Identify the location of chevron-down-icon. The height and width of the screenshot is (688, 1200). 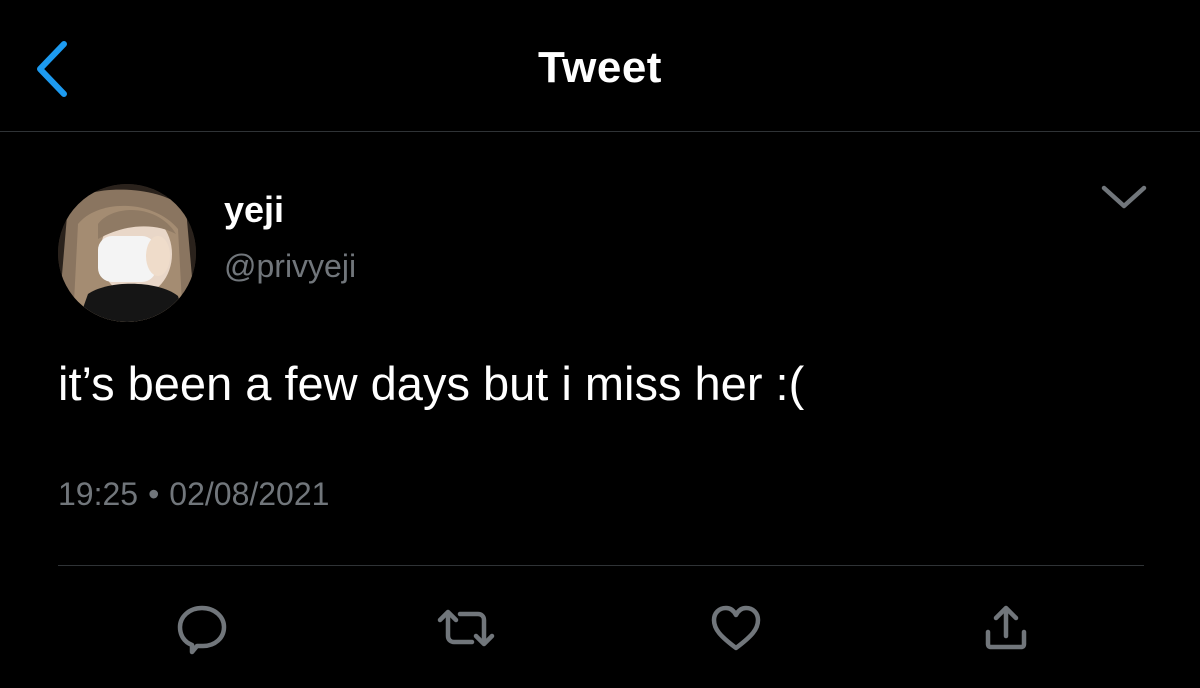
(1124, 197).